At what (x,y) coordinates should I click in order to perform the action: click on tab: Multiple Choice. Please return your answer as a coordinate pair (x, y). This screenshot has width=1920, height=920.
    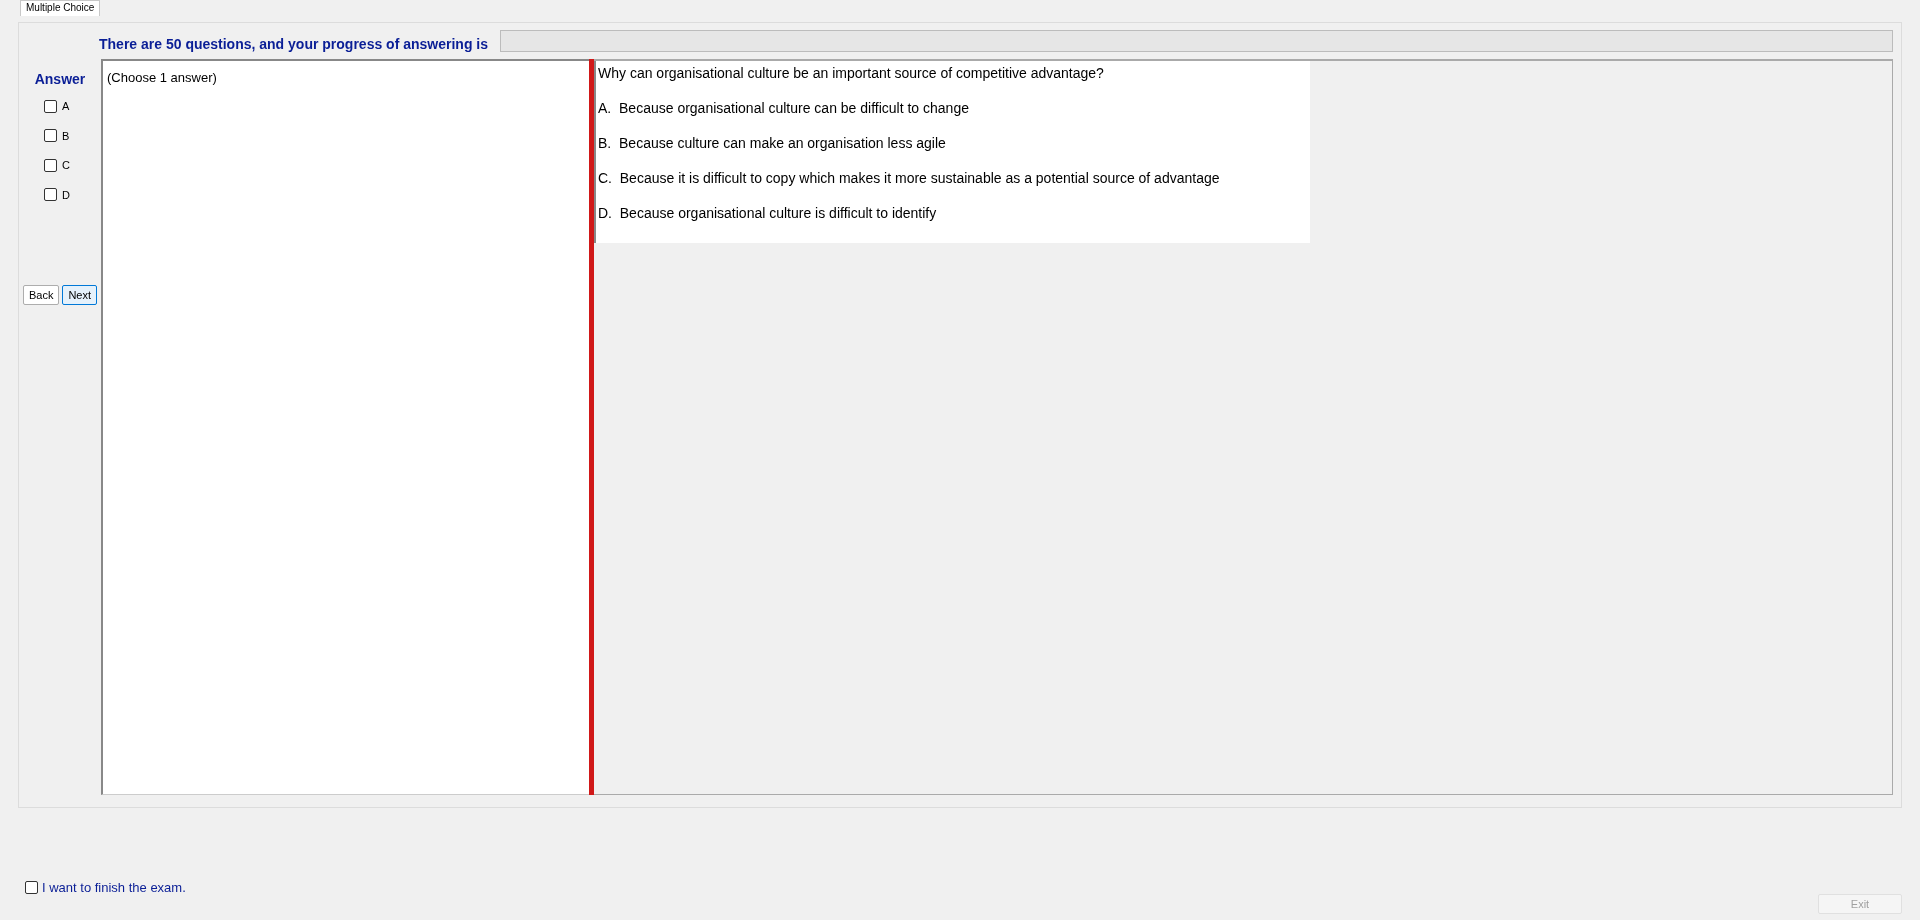
    Looking at the image, I should click on (60, 8).